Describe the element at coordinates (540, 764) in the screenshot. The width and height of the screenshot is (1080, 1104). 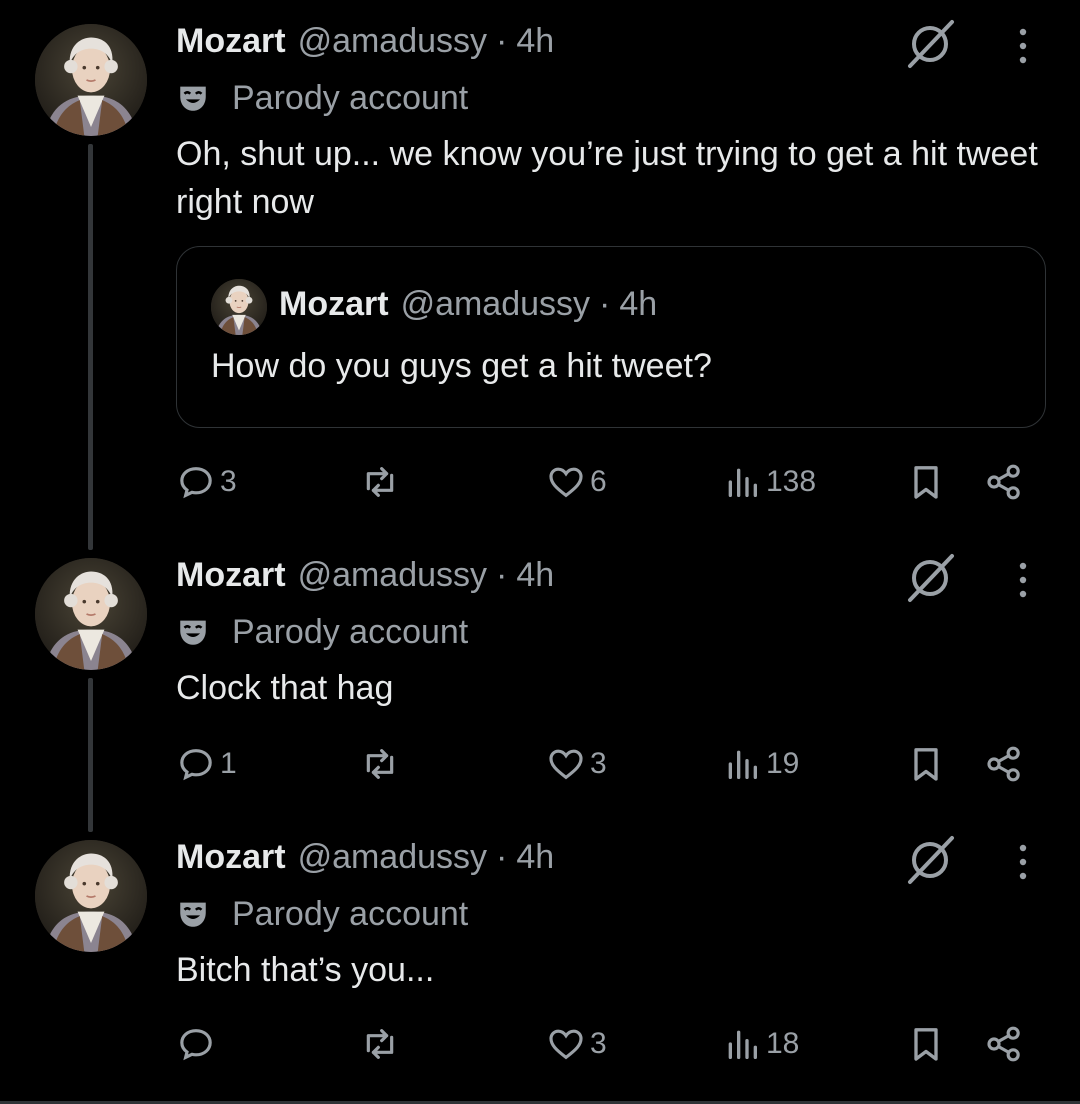
I see `action-bar: 1 3 19` at that location.